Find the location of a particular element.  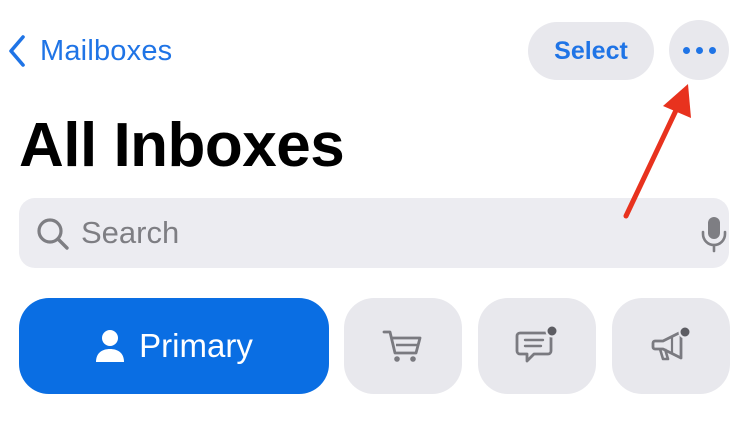

microphone-icon is located at coordinates (714, 234).